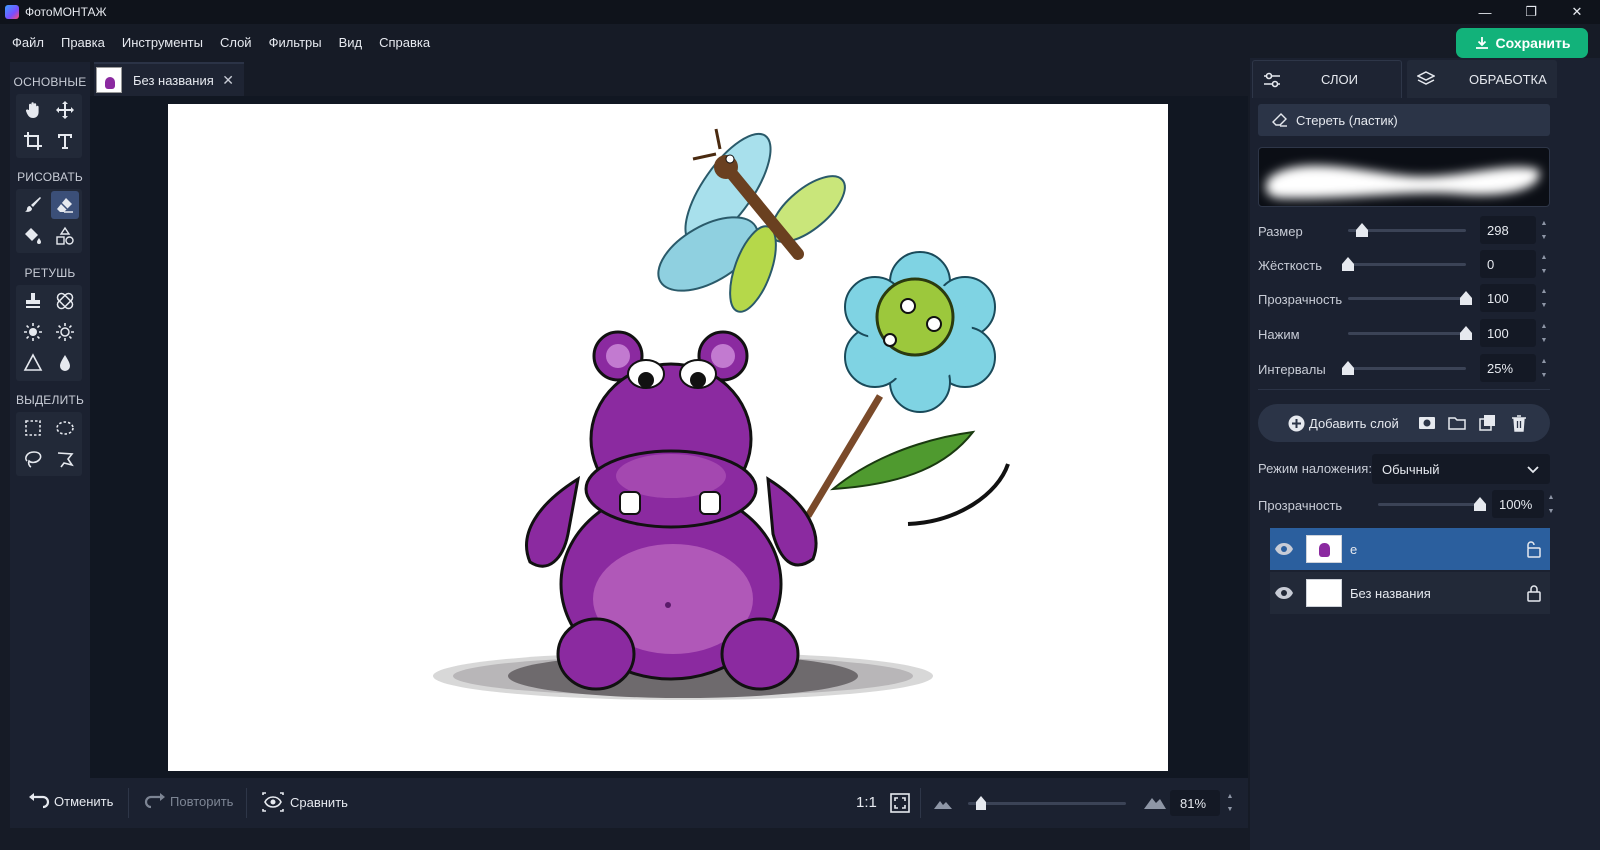  Describe the element at coordinates (65, 141) in the screenshot. I see `text-tool` at that location.